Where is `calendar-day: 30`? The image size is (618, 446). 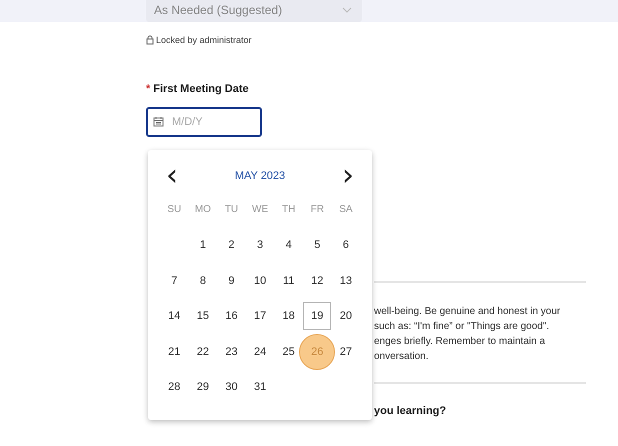 calendar-day: 30 is located at coordinates (231, 387).